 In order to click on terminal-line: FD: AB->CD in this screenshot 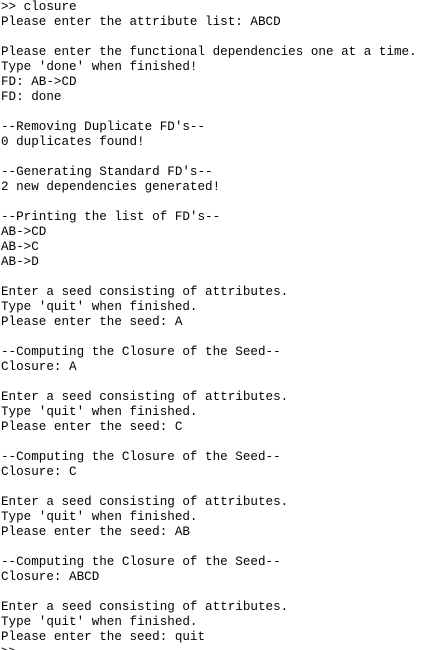, I will do `click(39, 82)`.